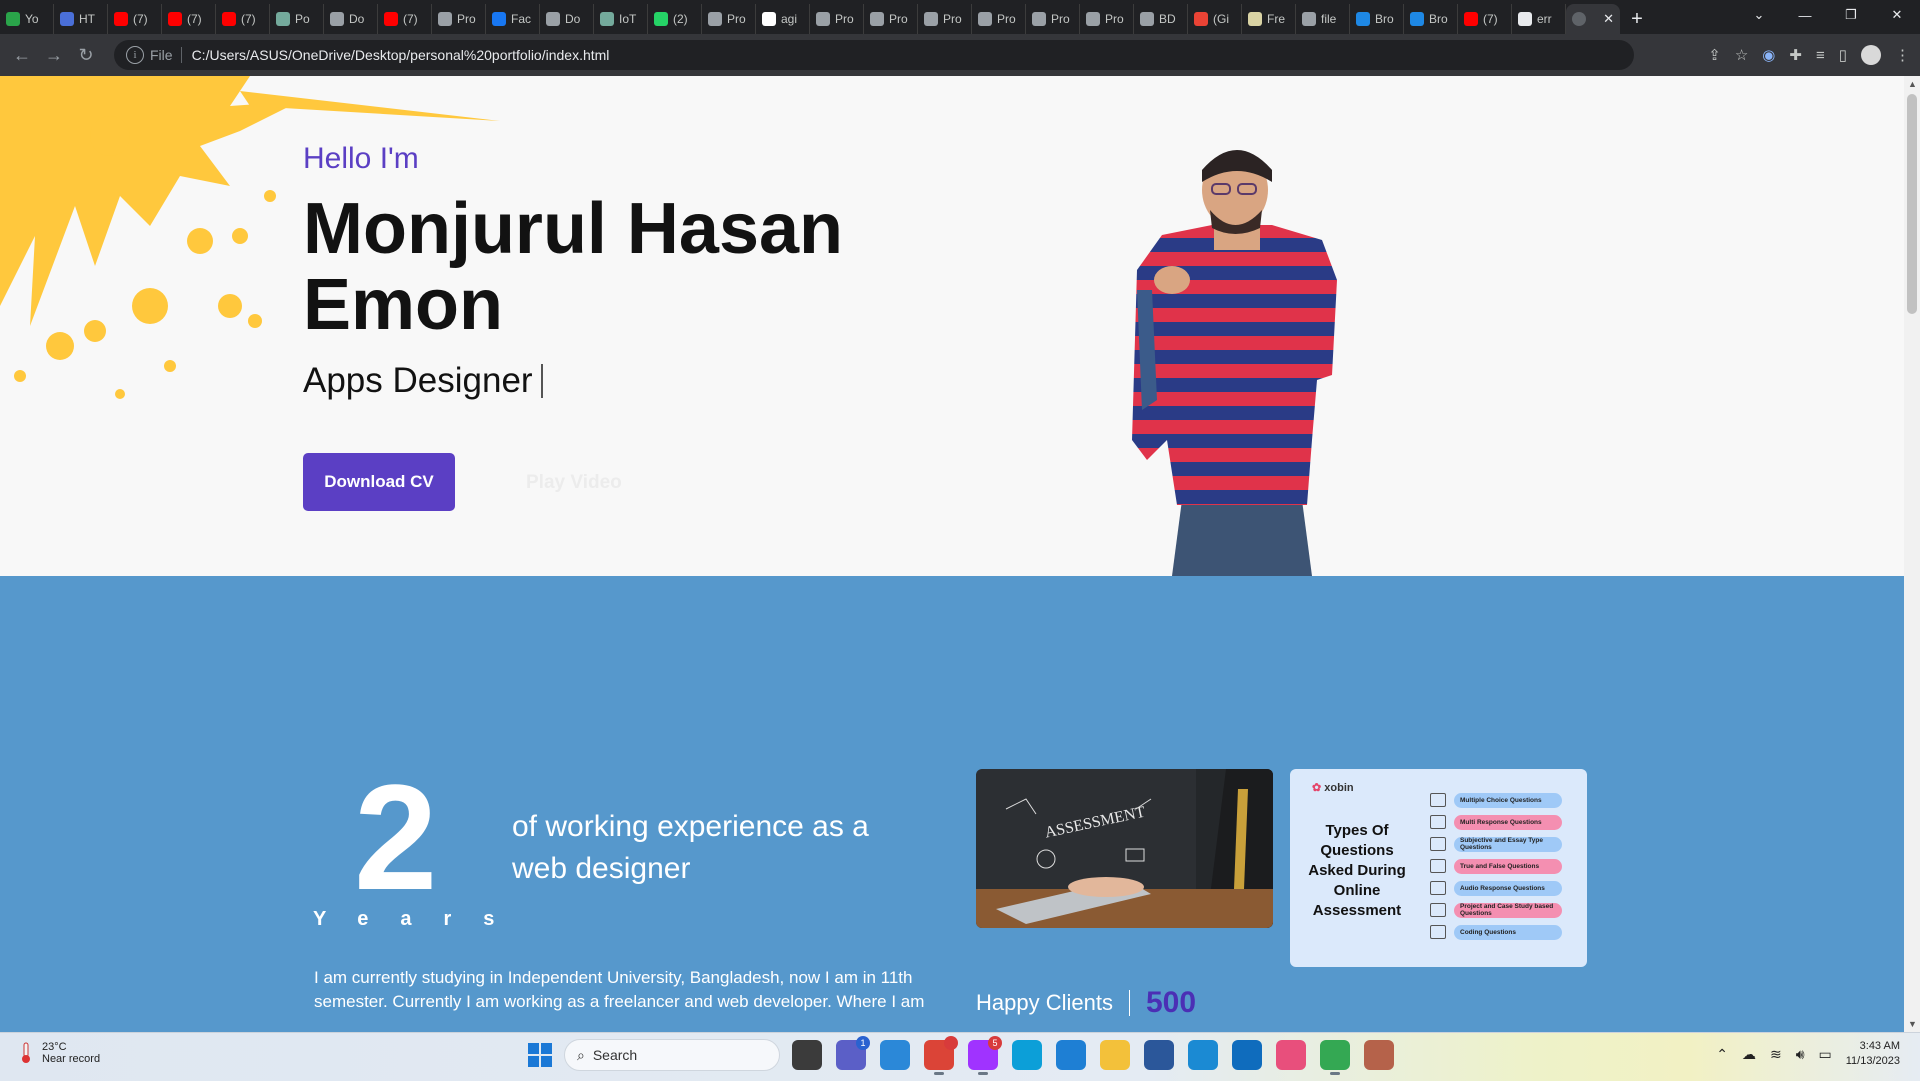 The height and width of the screenshot is (1081, 1920). I want to click on assessment-illustration: ASSESSMENT, so click(1124, 848).